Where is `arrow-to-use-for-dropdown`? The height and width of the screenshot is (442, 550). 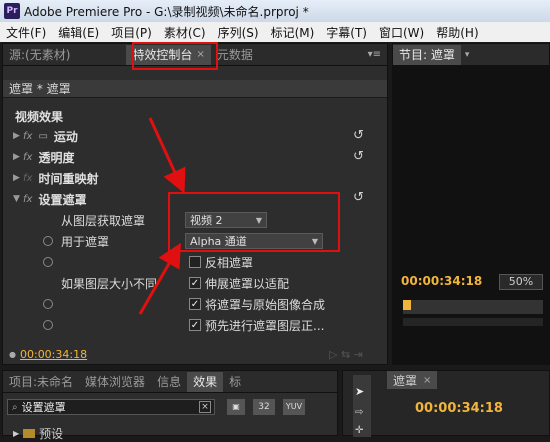
arrow-to-use-for-dropdown is located at coordinates (159, 278).